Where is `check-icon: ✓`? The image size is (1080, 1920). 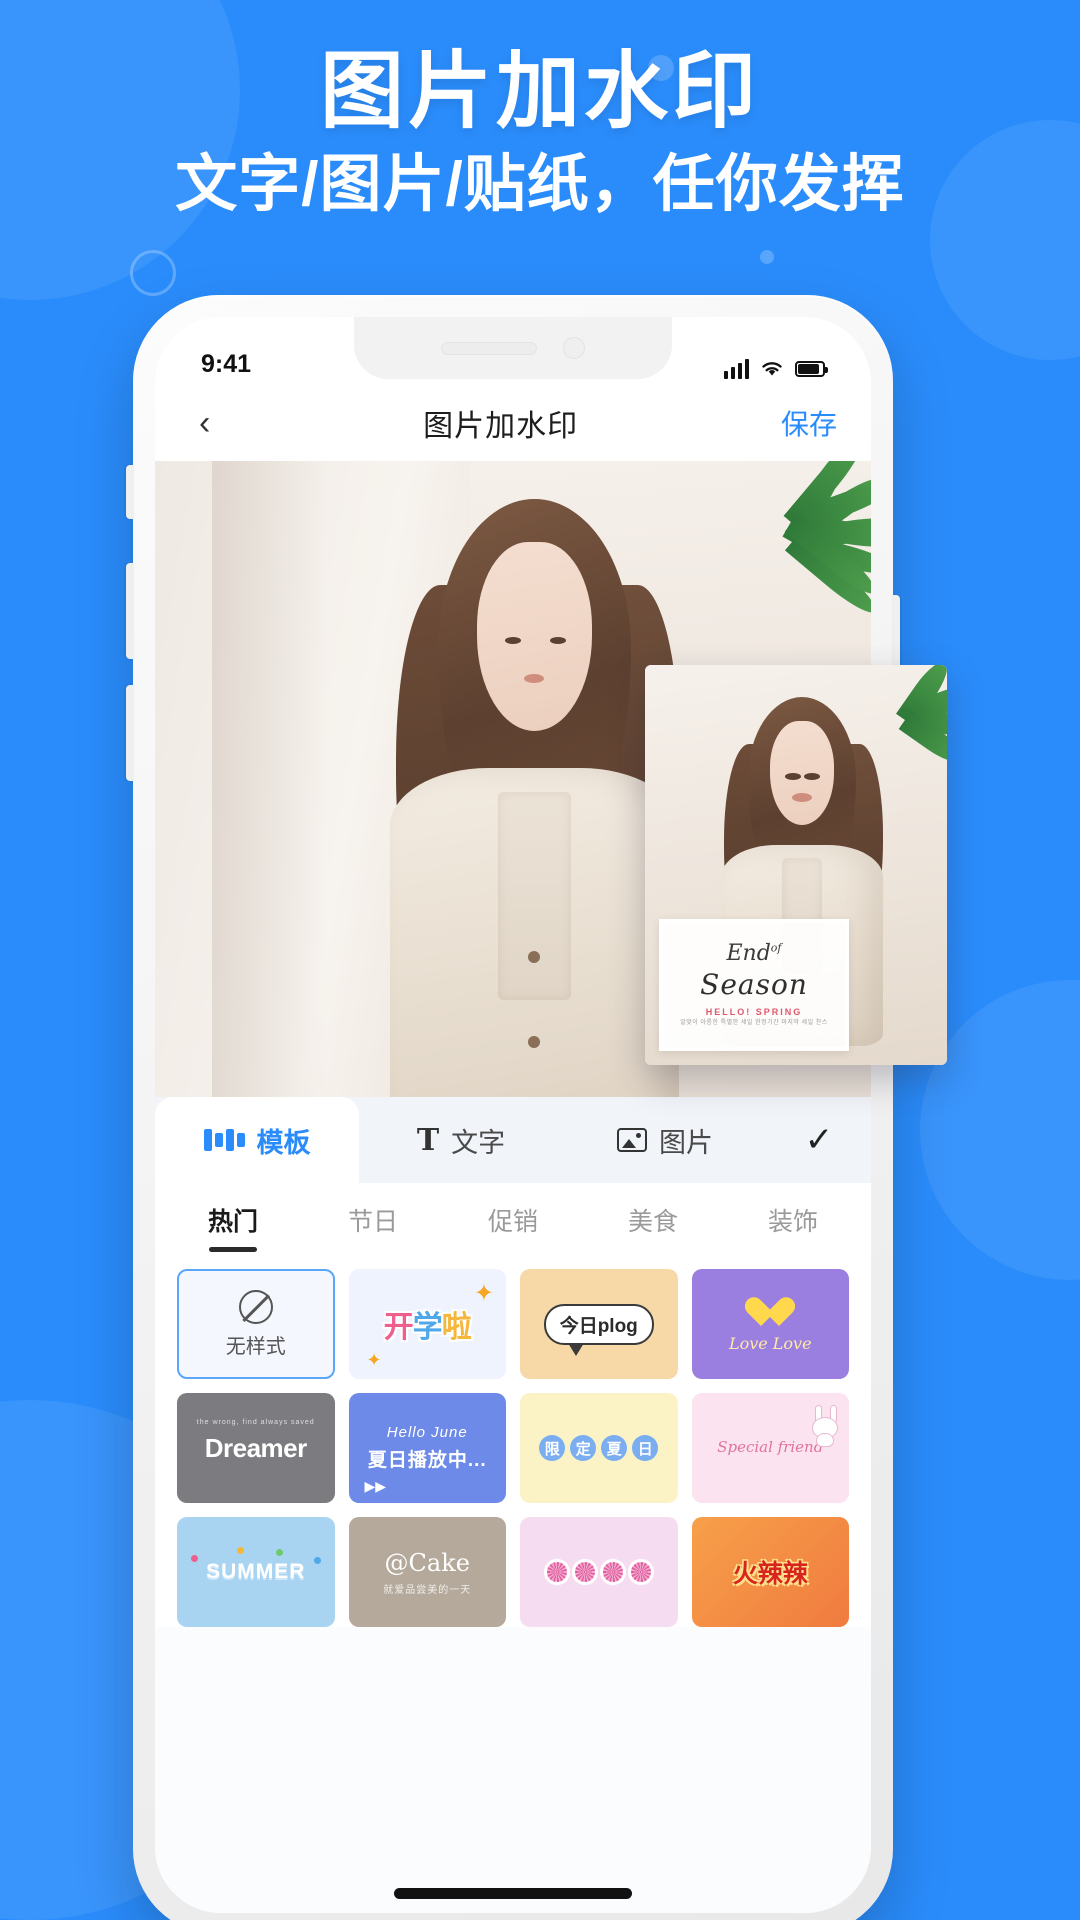 check-icon: ✓ is located at coordinates (819, 1140).